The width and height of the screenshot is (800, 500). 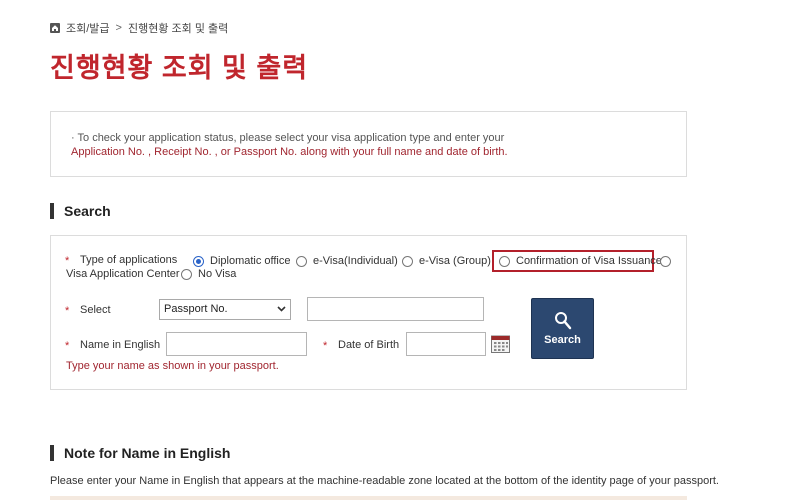 I want to click on search-section-title: Search, so click(x=80, y=211).